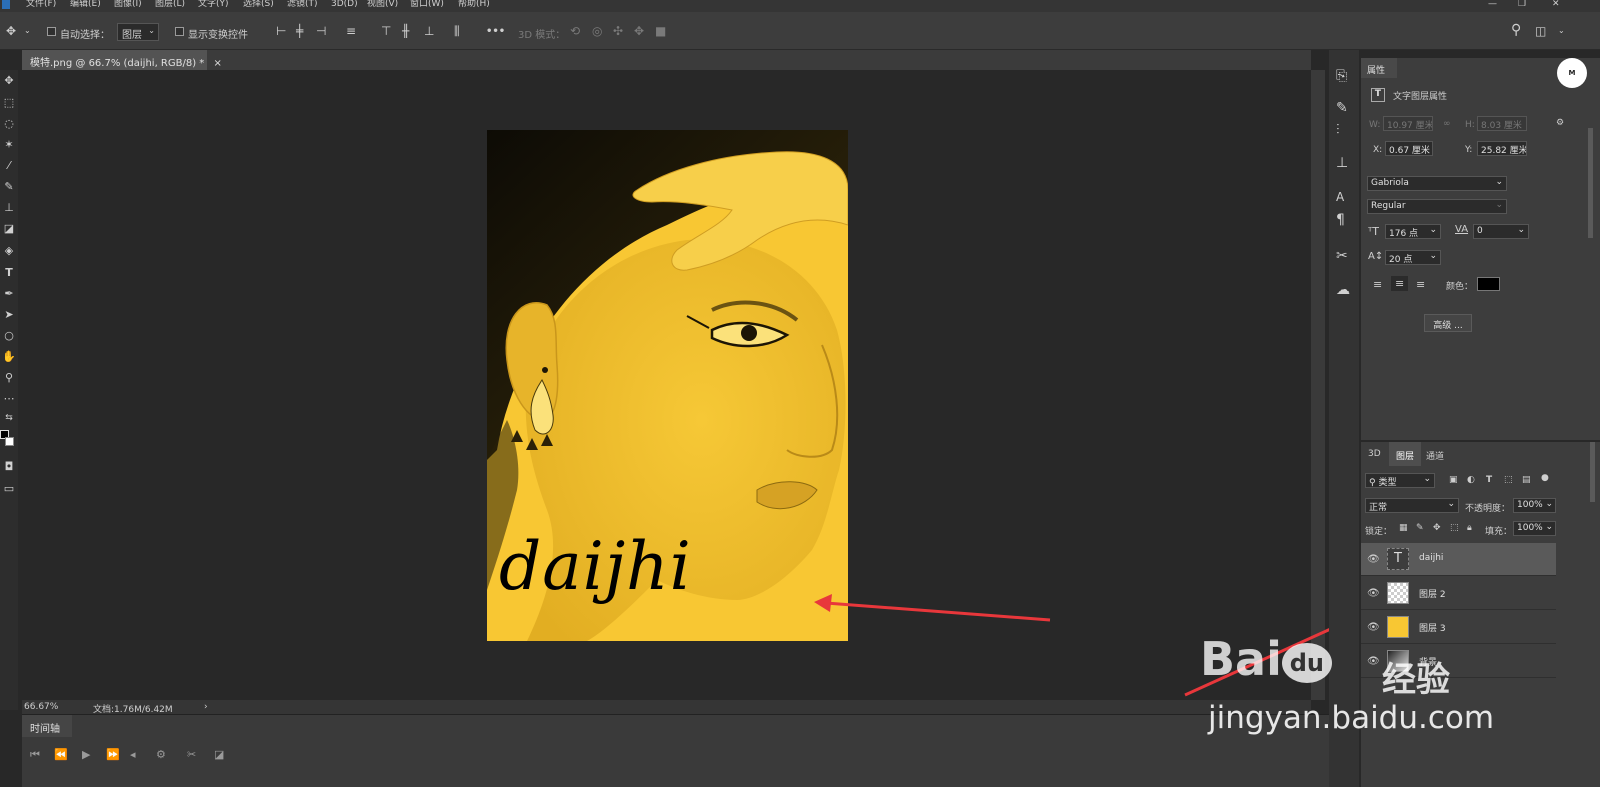 The height and width of the screenshot is (787, 1600). I want to click on chevron-down-icon: ⌄, so click(1561, 31).